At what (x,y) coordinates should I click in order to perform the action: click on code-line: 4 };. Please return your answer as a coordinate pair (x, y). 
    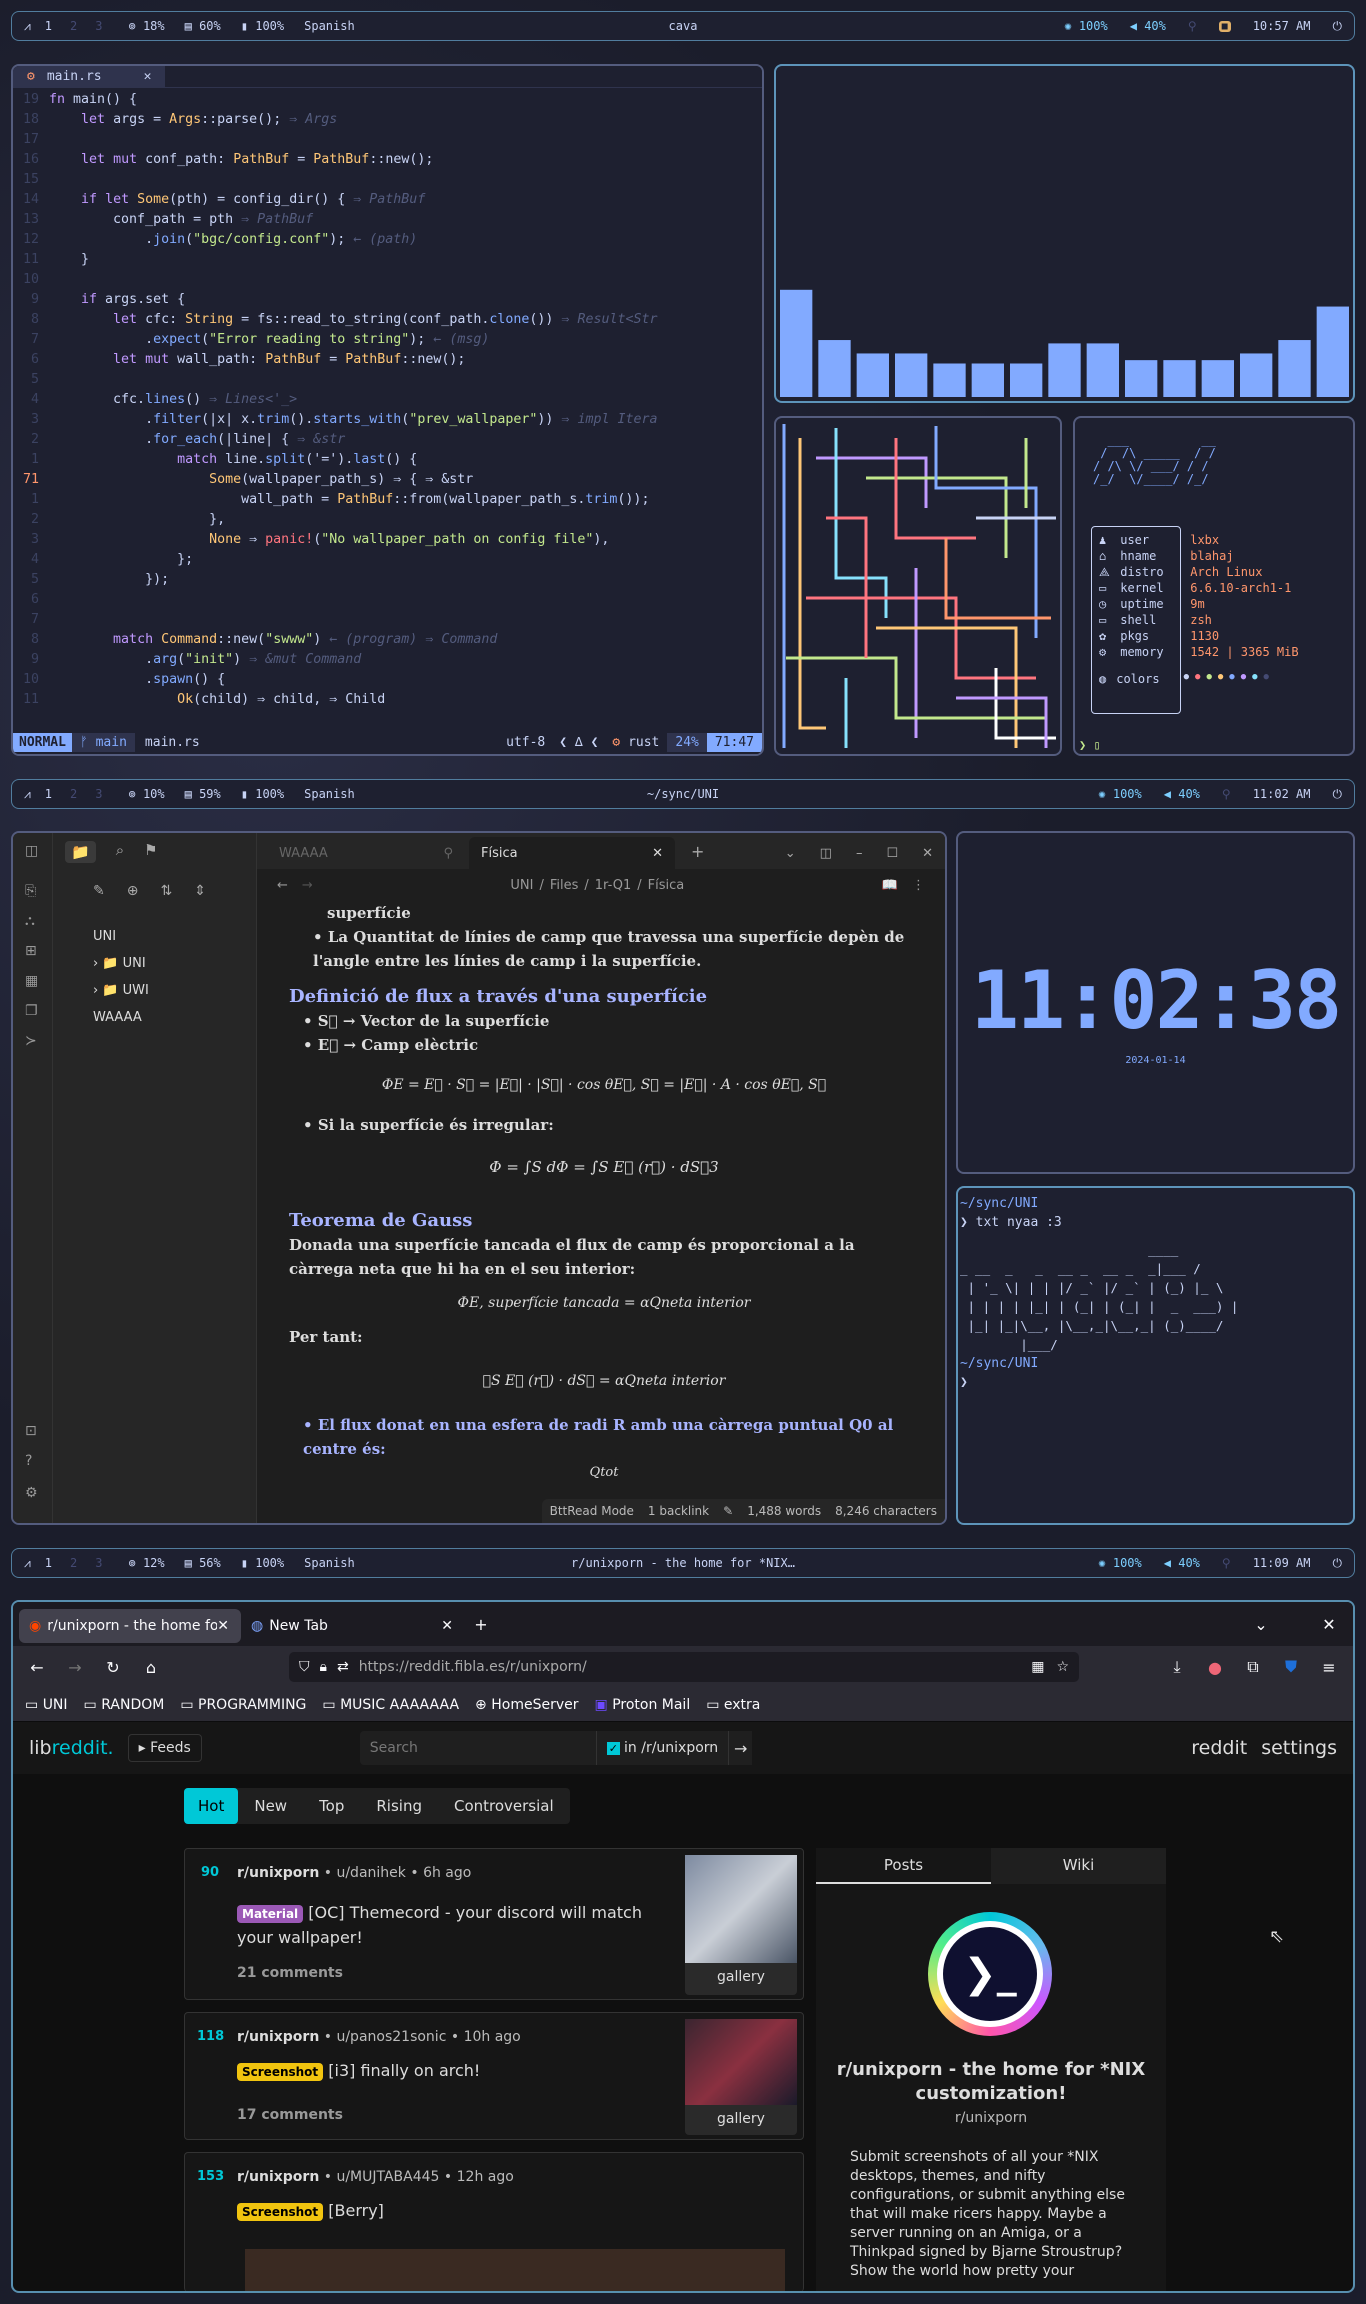
    Looking at the image, I should click on (387, 560).